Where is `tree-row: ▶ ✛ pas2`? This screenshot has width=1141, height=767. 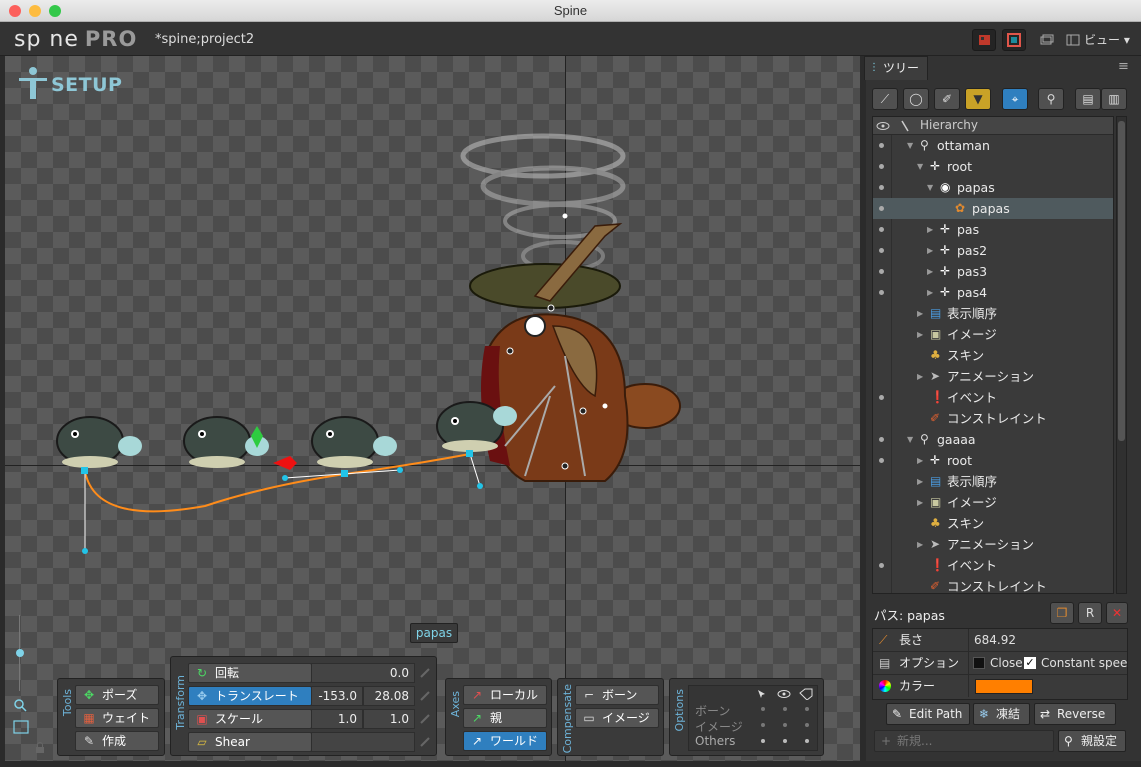 tree-row: ▶ ✛ pas2 is located at coordinates (993, 250).